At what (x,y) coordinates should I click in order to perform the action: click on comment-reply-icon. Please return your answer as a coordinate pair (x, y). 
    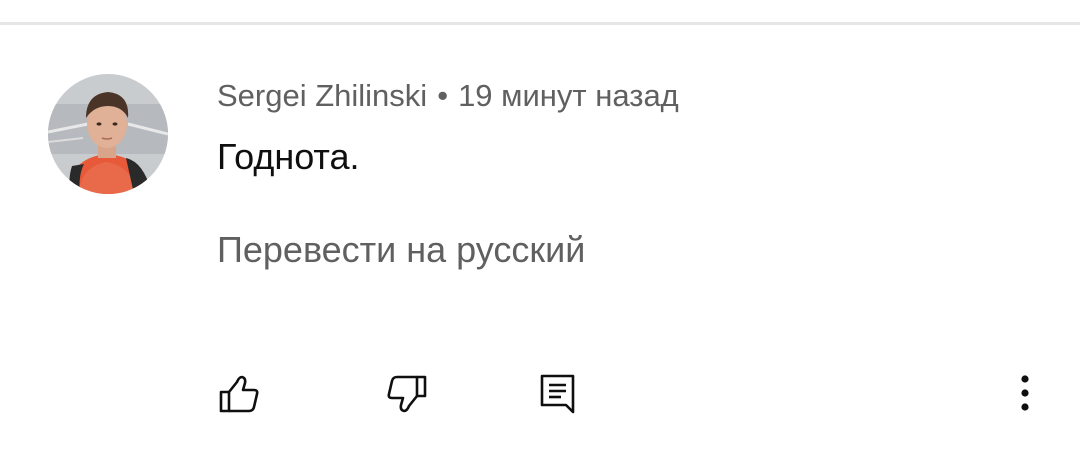
    Looking at the image, I should click on (557, 394).